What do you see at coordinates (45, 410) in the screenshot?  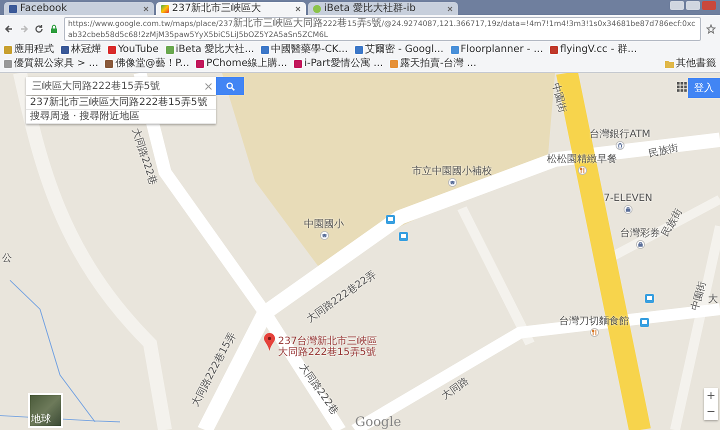 I see `satellite-thumbnail: 地球` at bounding box center [45, 410].